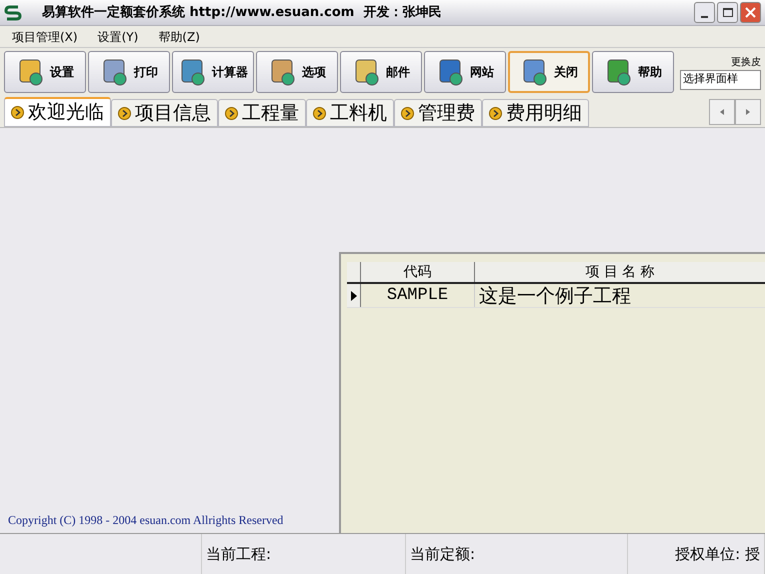 The width and height of the screenshot is (765, 574). Describe the element at coordinates (304, 554) in the screenshot. I see `status-text: 当前工程:` at that location.